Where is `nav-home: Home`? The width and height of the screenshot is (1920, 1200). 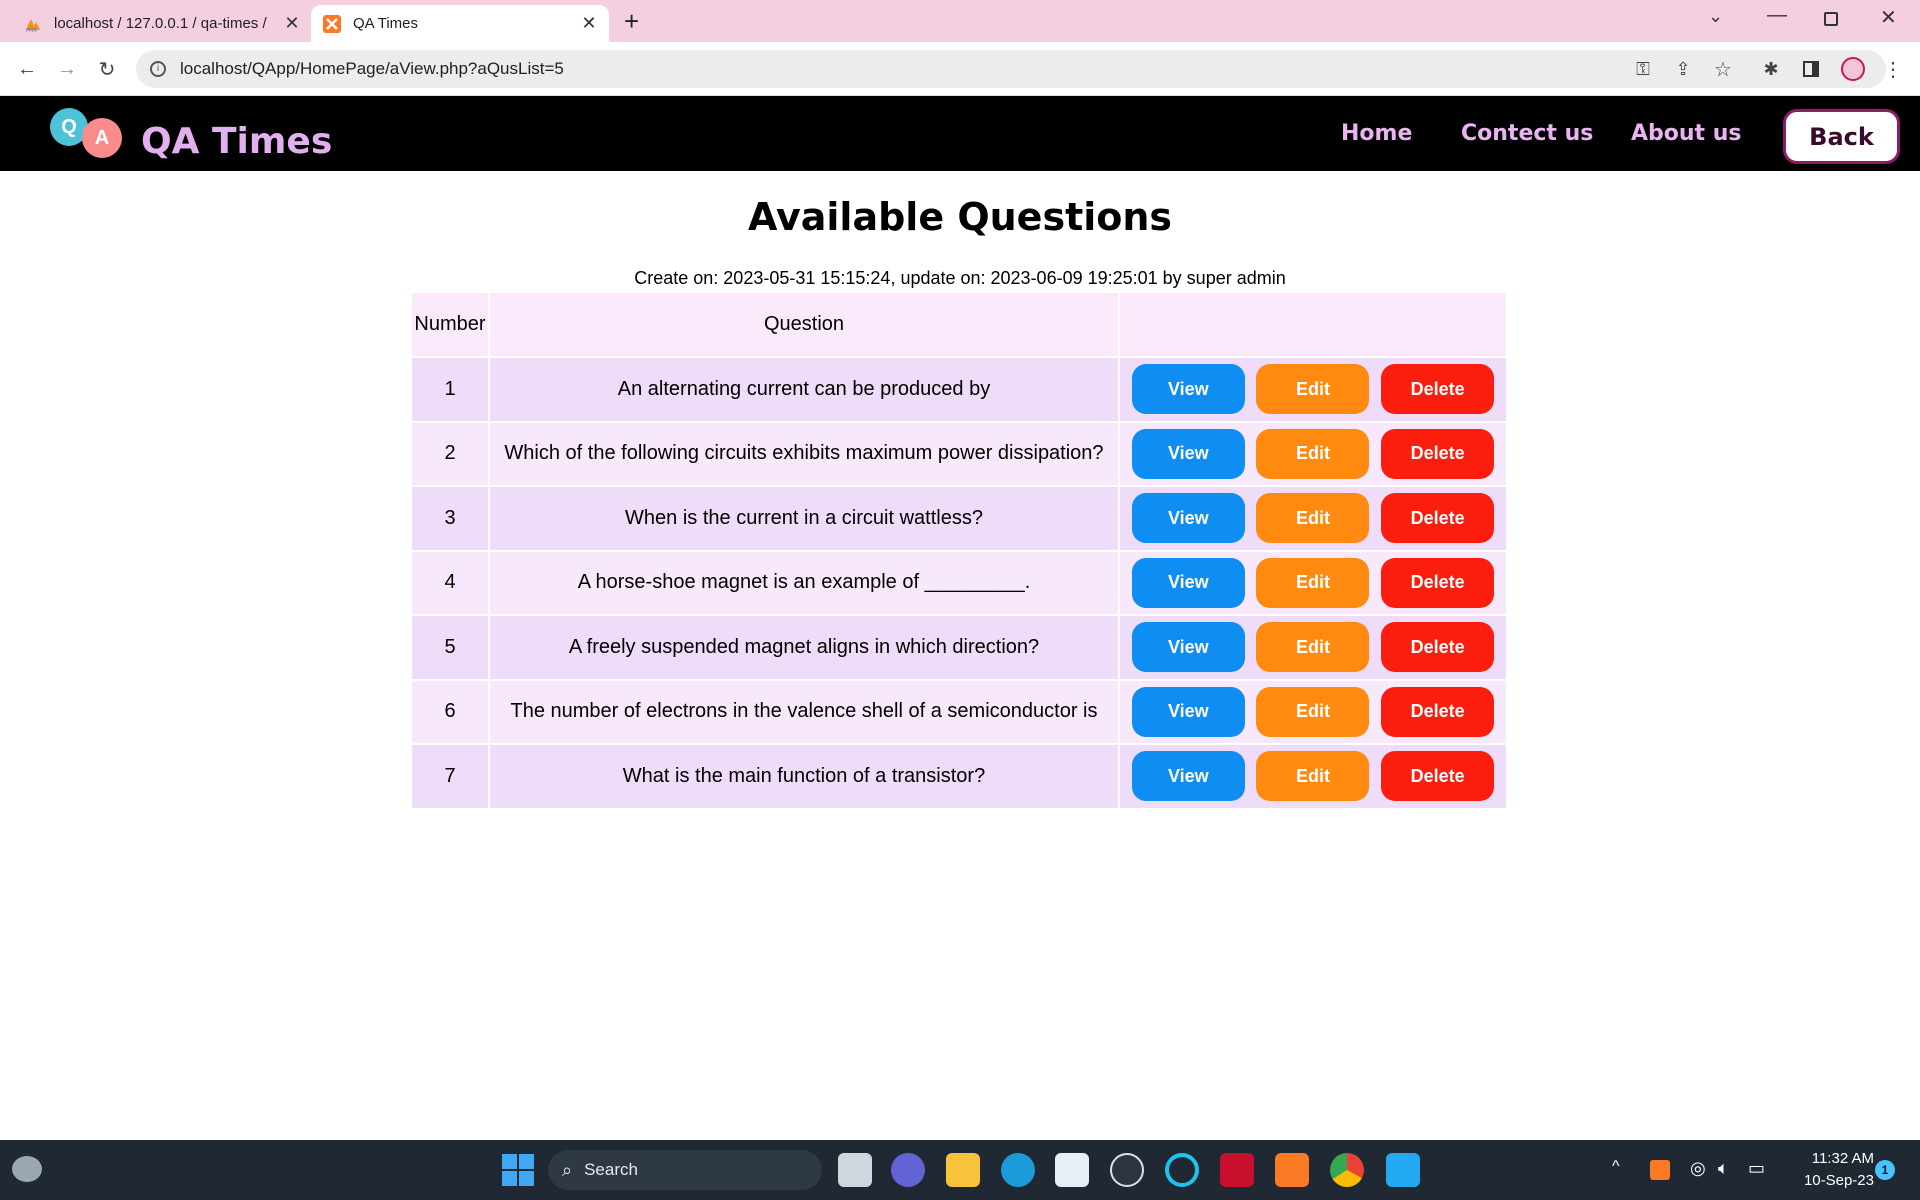
nav-home: Home is located at coordinates (1376, 133).